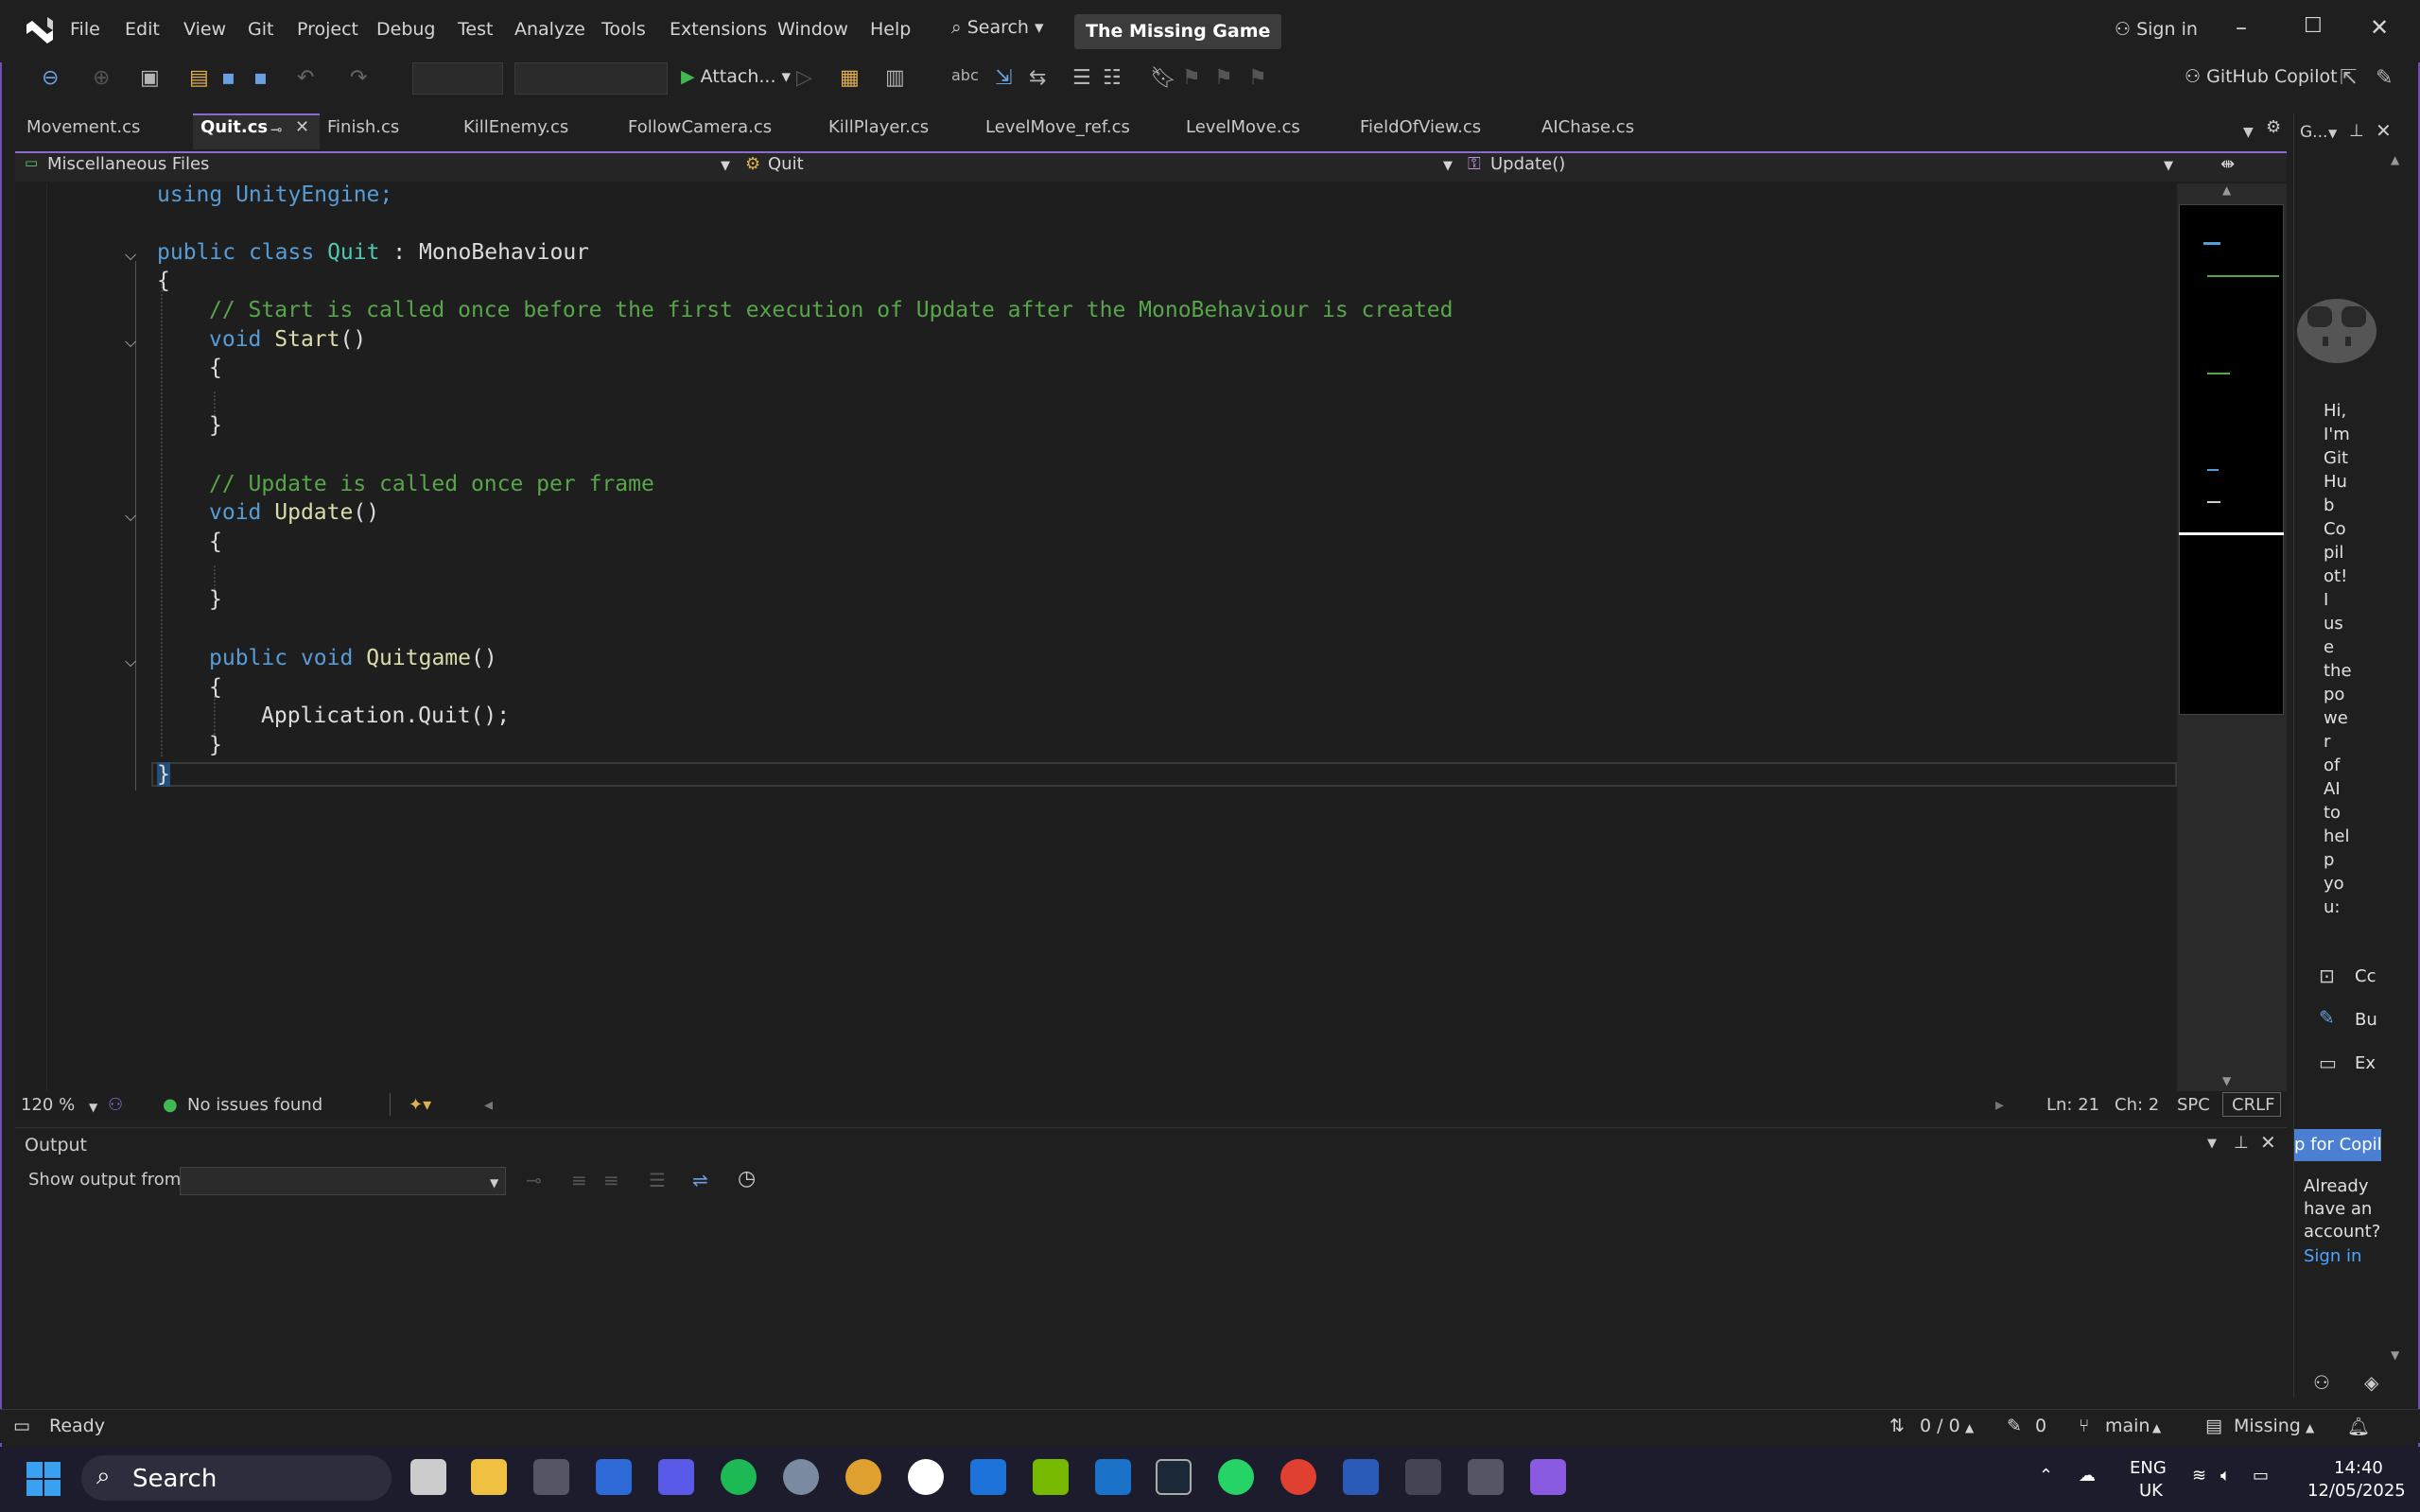  I want to click on steam-icon, so click(1174, 1477).